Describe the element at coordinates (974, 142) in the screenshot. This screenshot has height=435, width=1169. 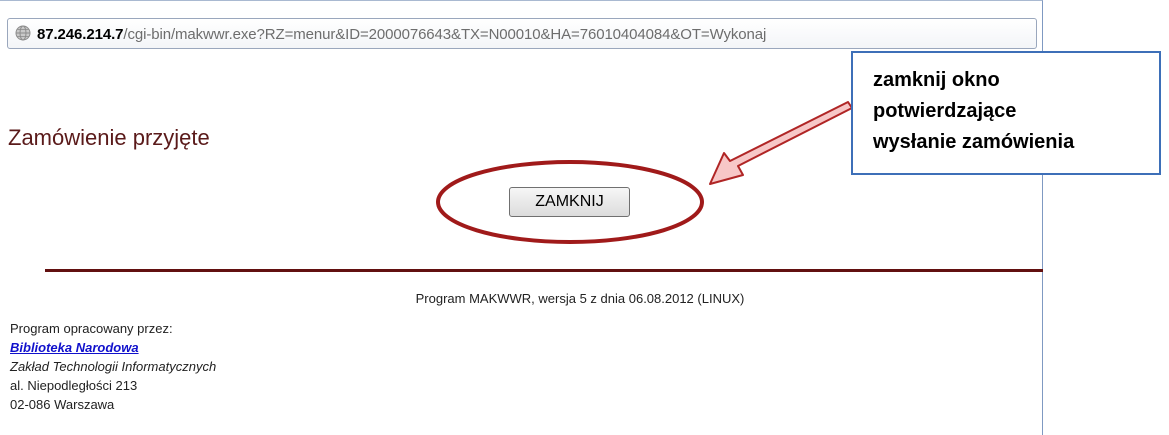
I see `callout-line-3: wysłanie zamówienia` at that location.